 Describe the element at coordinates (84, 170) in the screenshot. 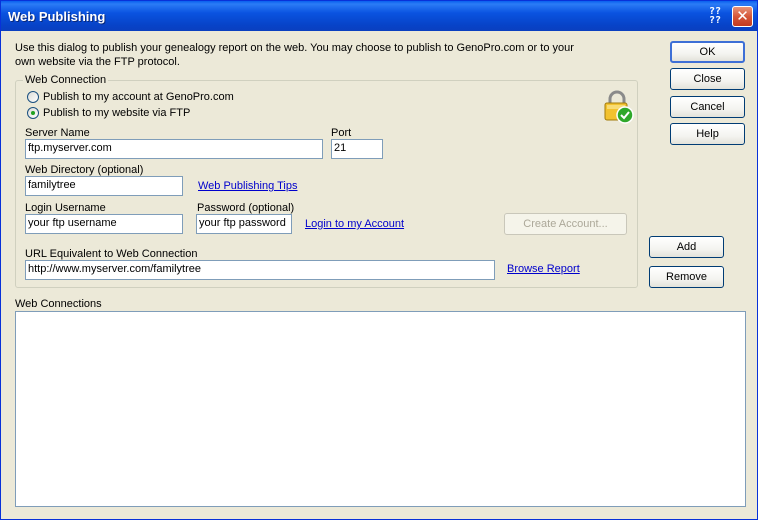

I see `web-directory-label: Web Directory (optional)` at that location.